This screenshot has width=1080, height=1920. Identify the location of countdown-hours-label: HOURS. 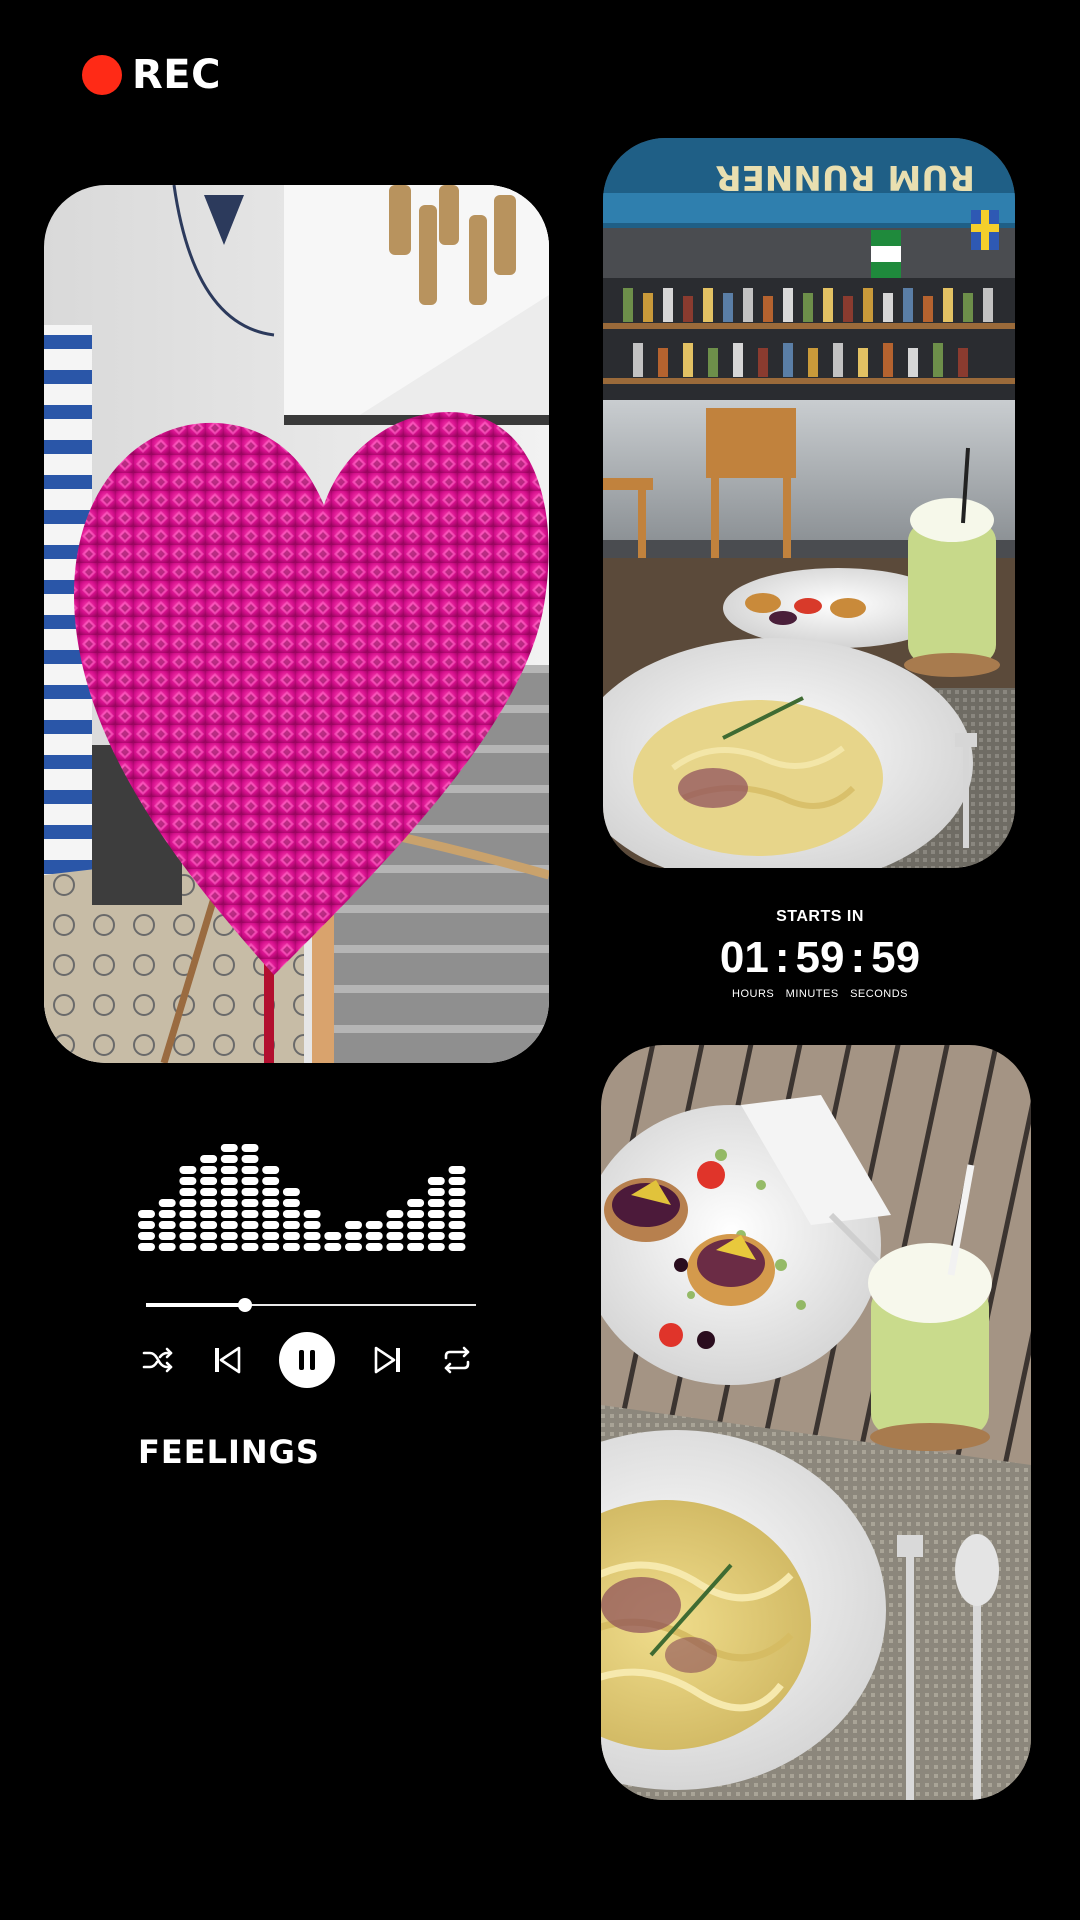
(753, 994).